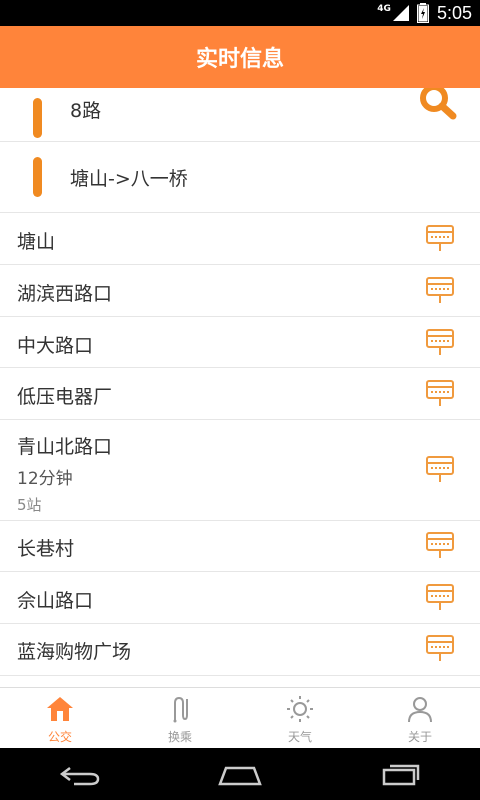  Describe the element at coordinates (239, 59) in the screenshot. I see `page-title: 实时信息` at that location.